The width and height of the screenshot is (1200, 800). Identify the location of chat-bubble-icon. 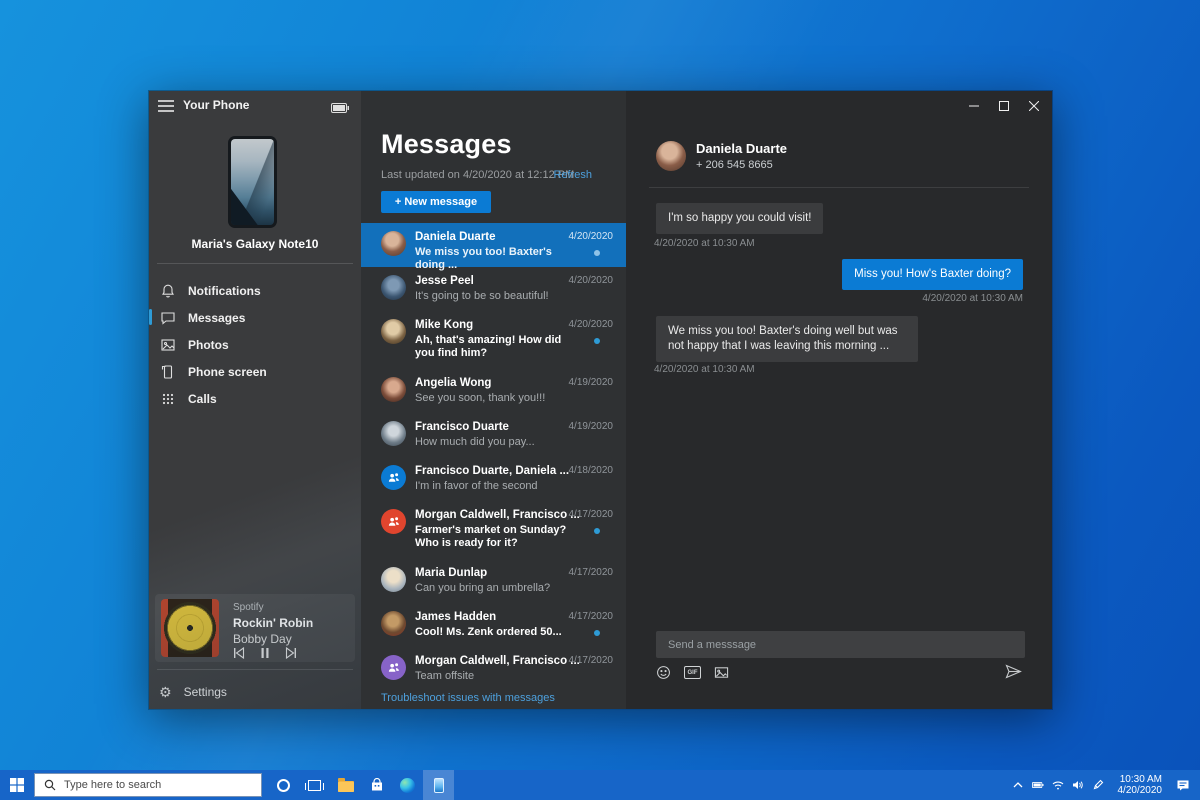
(168, 318).